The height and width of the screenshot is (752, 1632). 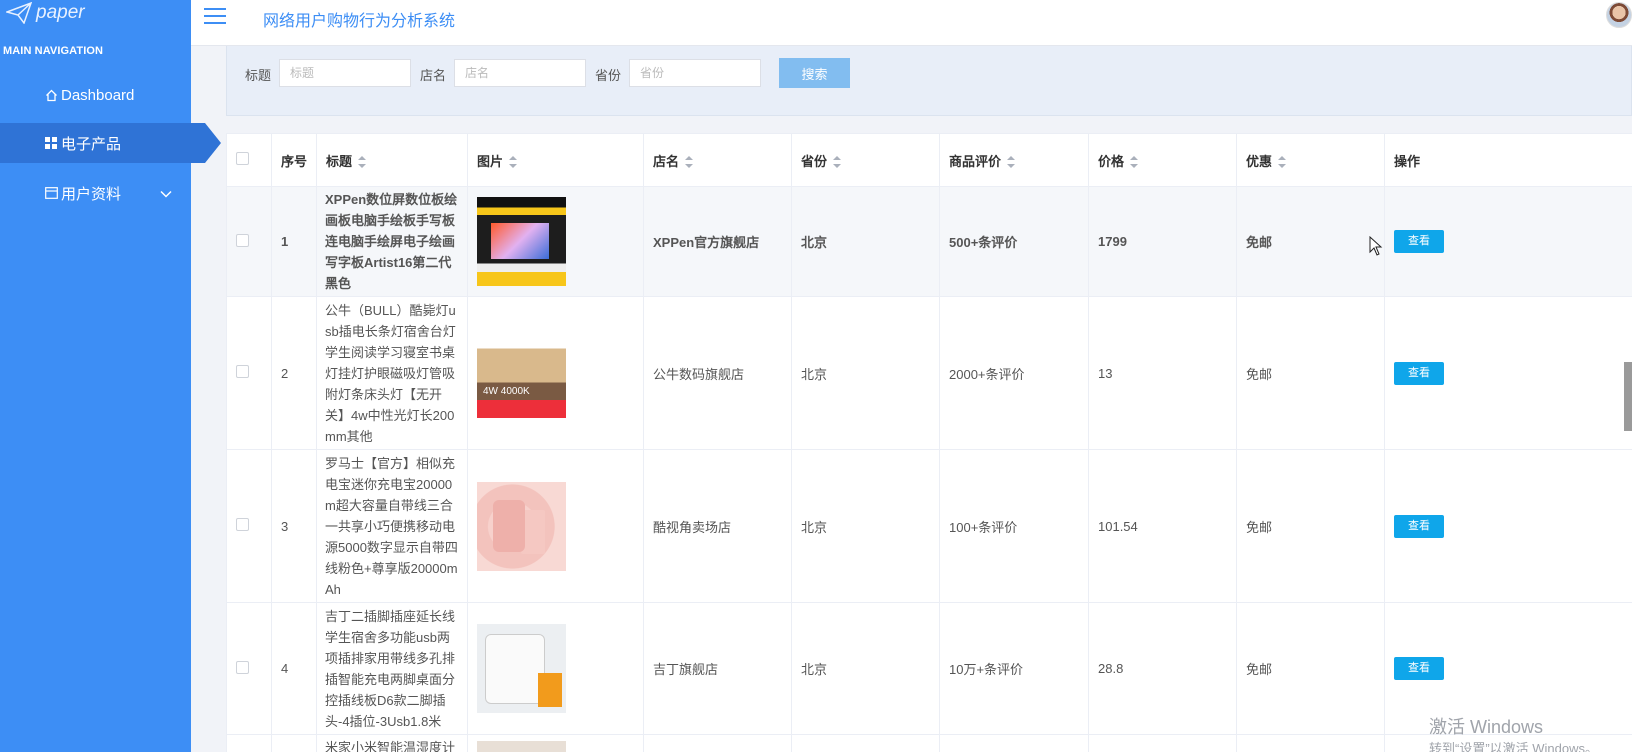 What do you see at coordinates (91, 194) in the screenshot?
I see `sidebar-item-label: 用户资料` at bounding box center [91, 194].